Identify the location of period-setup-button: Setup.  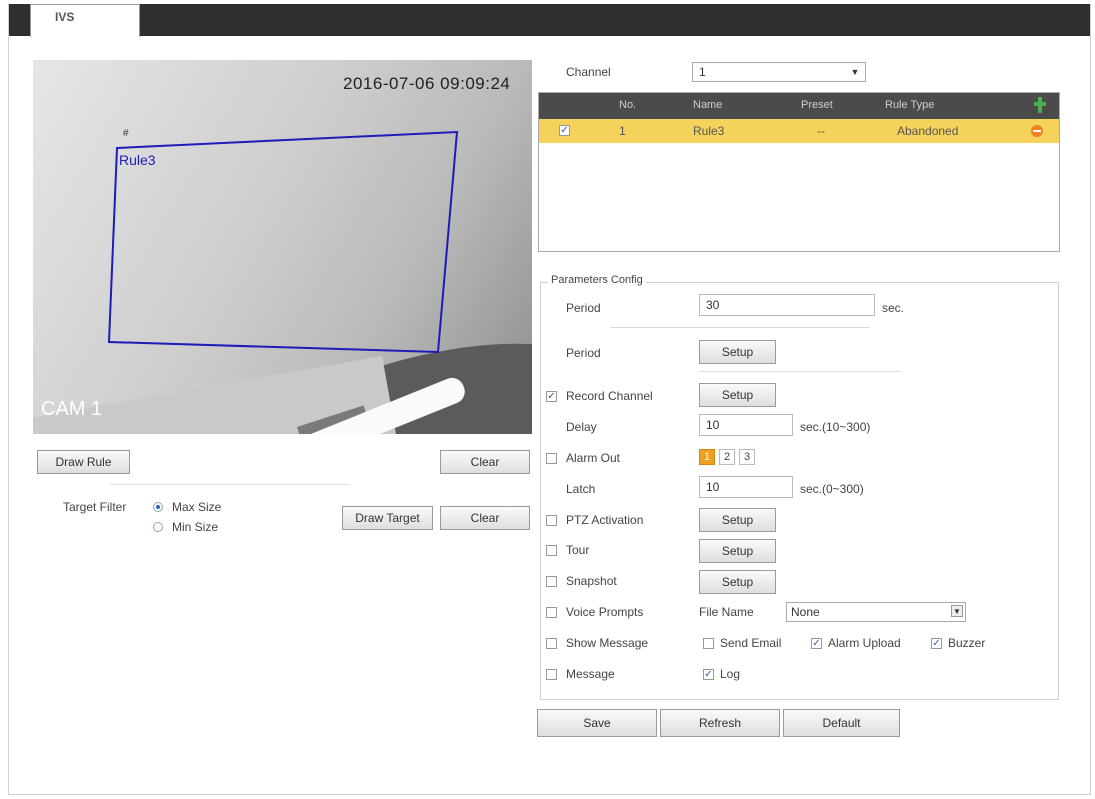
(737, 352).